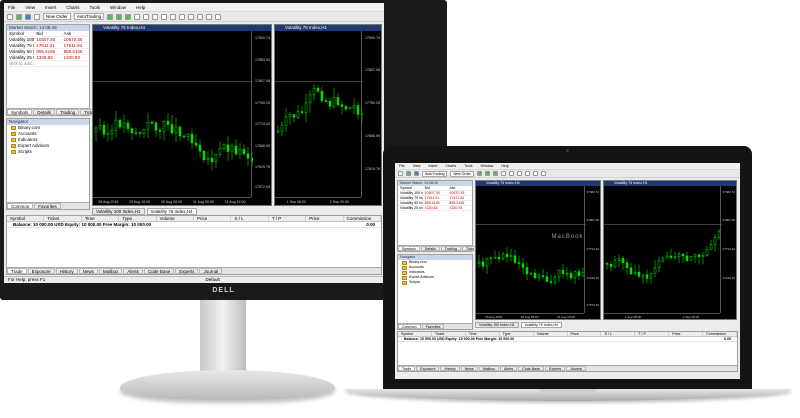 Image resolution: width=800 pixels, height=418 pixels. I want to click on navigator-icon, so click(37, 16).